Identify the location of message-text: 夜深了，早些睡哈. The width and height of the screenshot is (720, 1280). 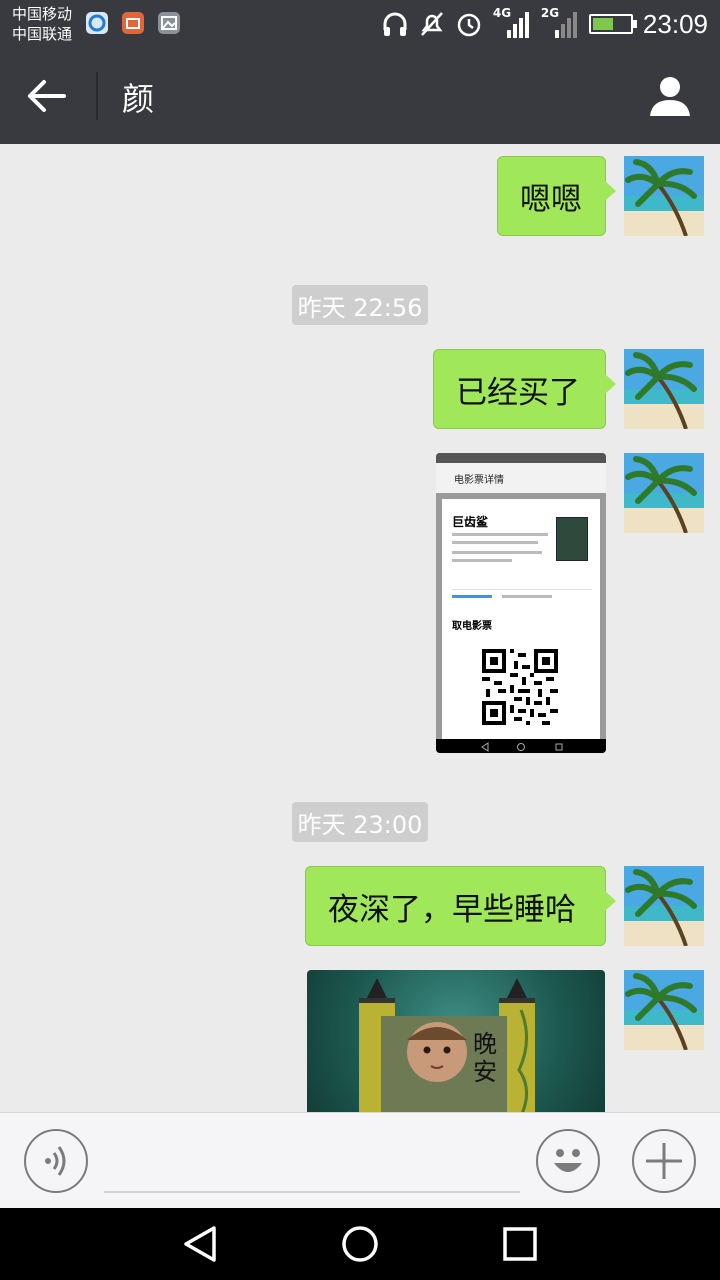
(452, 909).